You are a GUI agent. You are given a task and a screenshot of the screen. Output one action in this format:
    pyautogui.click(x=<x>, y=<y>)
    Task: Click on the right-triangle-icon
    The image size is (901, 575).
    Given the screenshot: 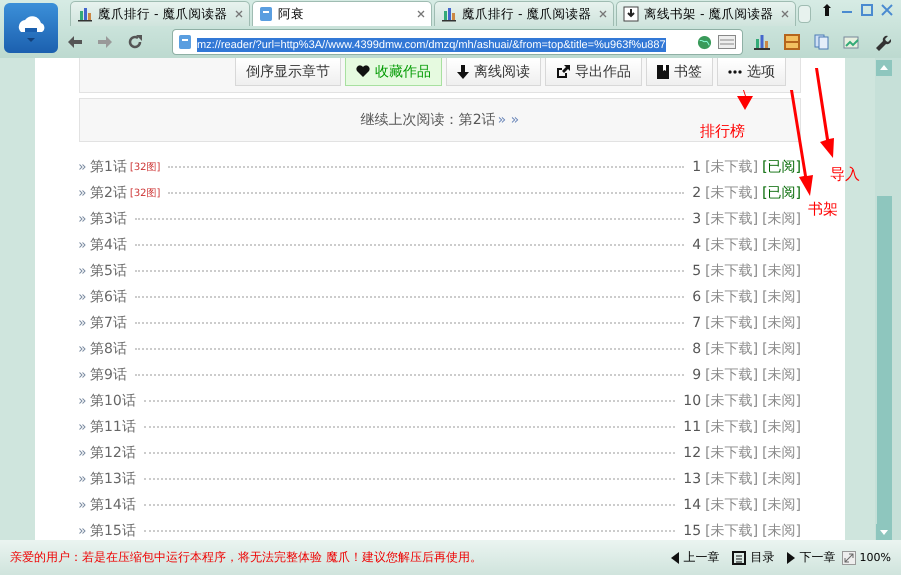 What is the action you would take?
    pyautogui.click(x=790, y=558)
    